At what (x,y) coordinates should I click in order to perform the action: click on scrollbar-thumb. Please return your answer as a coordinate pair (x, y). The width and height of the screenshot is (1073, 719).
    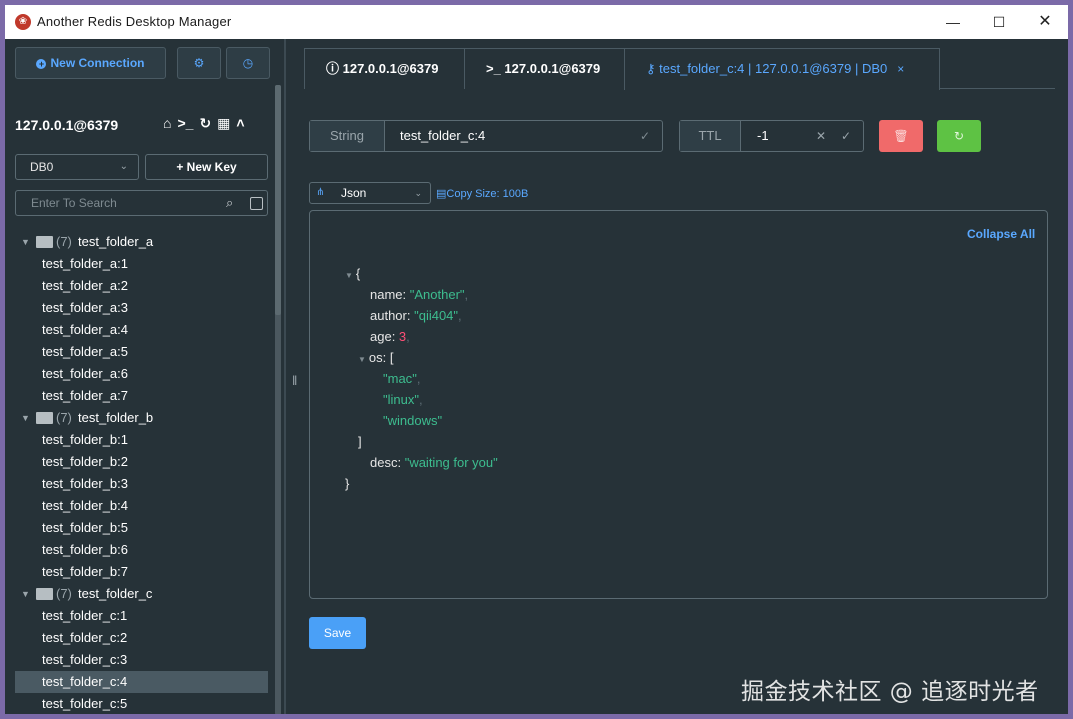
    Looking at the image, I should click on (278, 200).